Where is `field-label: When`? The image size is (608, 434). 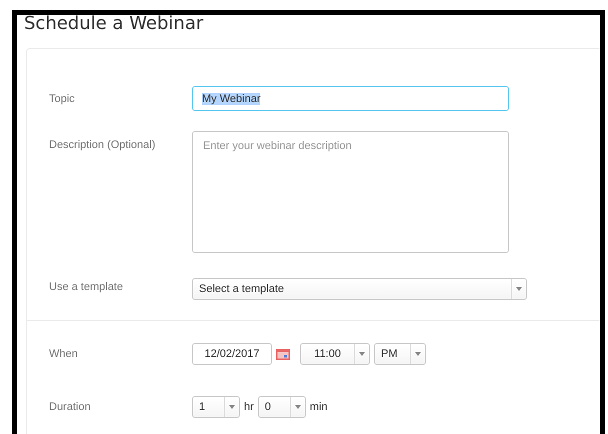
field-label: When is located at coordinates (64, 354).